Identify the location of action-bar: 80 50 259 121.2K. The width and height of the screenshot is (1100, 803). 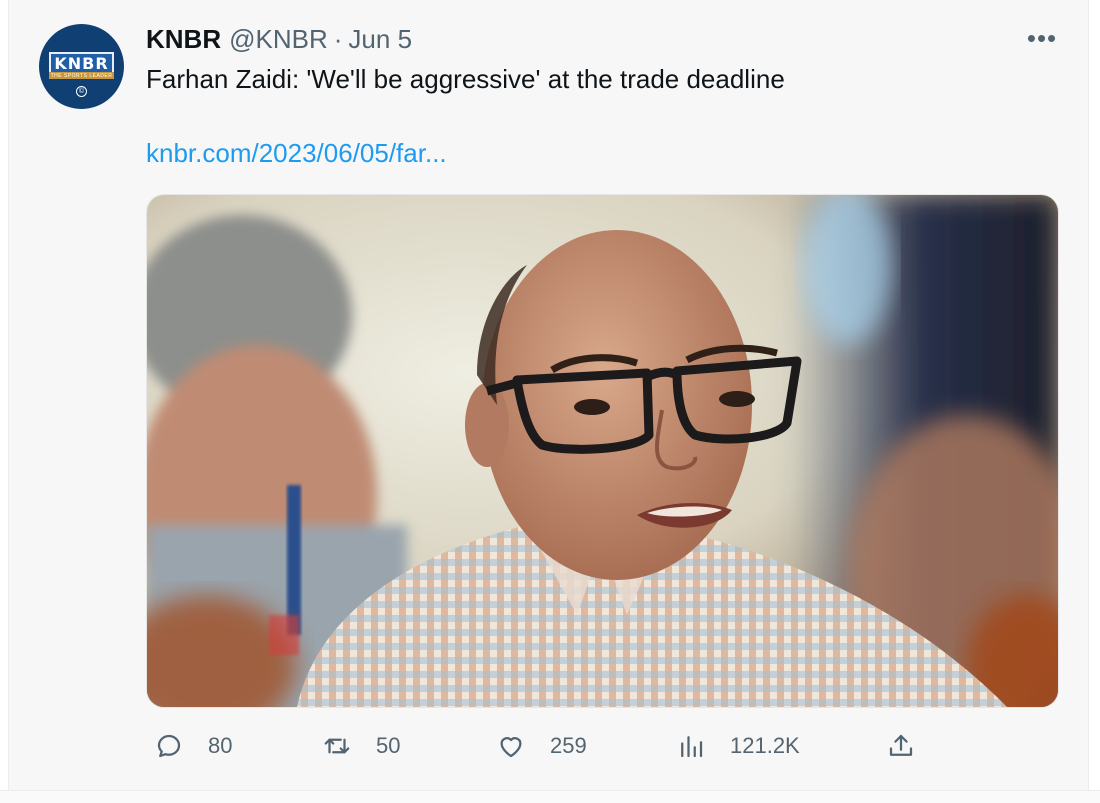
(601, 746).